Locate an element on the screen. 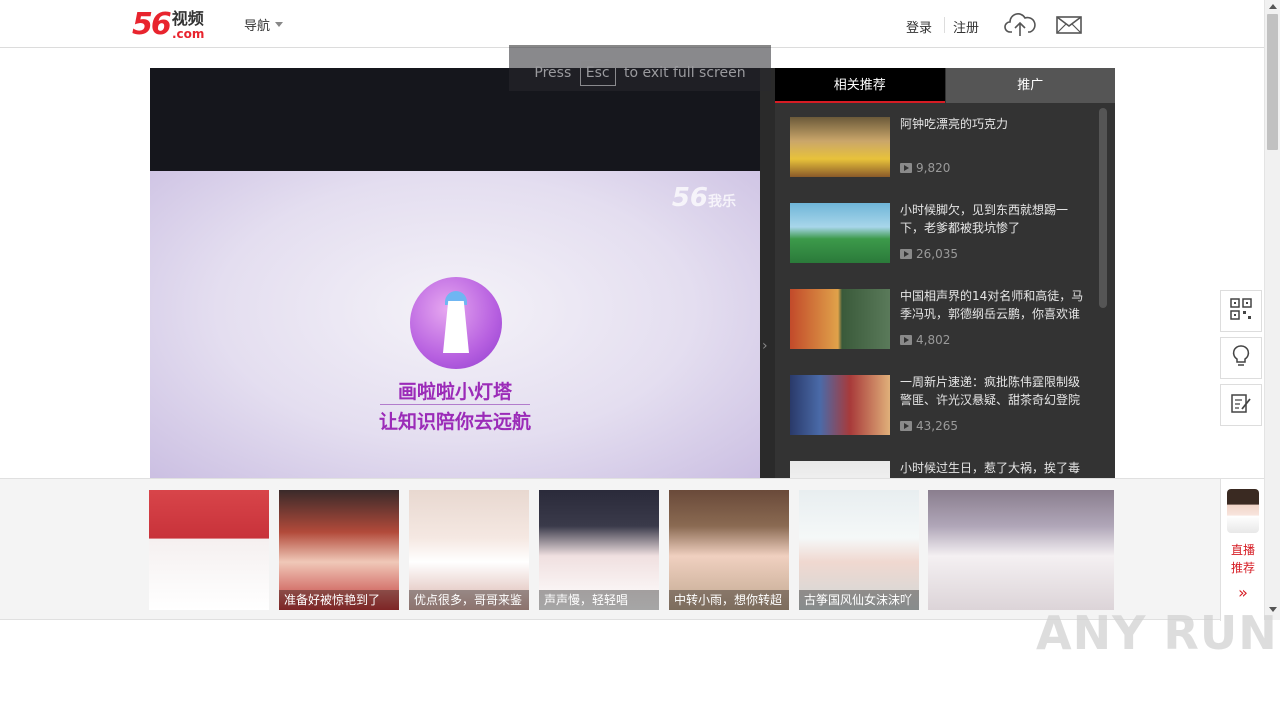 The width and height of the screenshot is (1280, 720). qr-code-button is located at coordinates (1241, 311).